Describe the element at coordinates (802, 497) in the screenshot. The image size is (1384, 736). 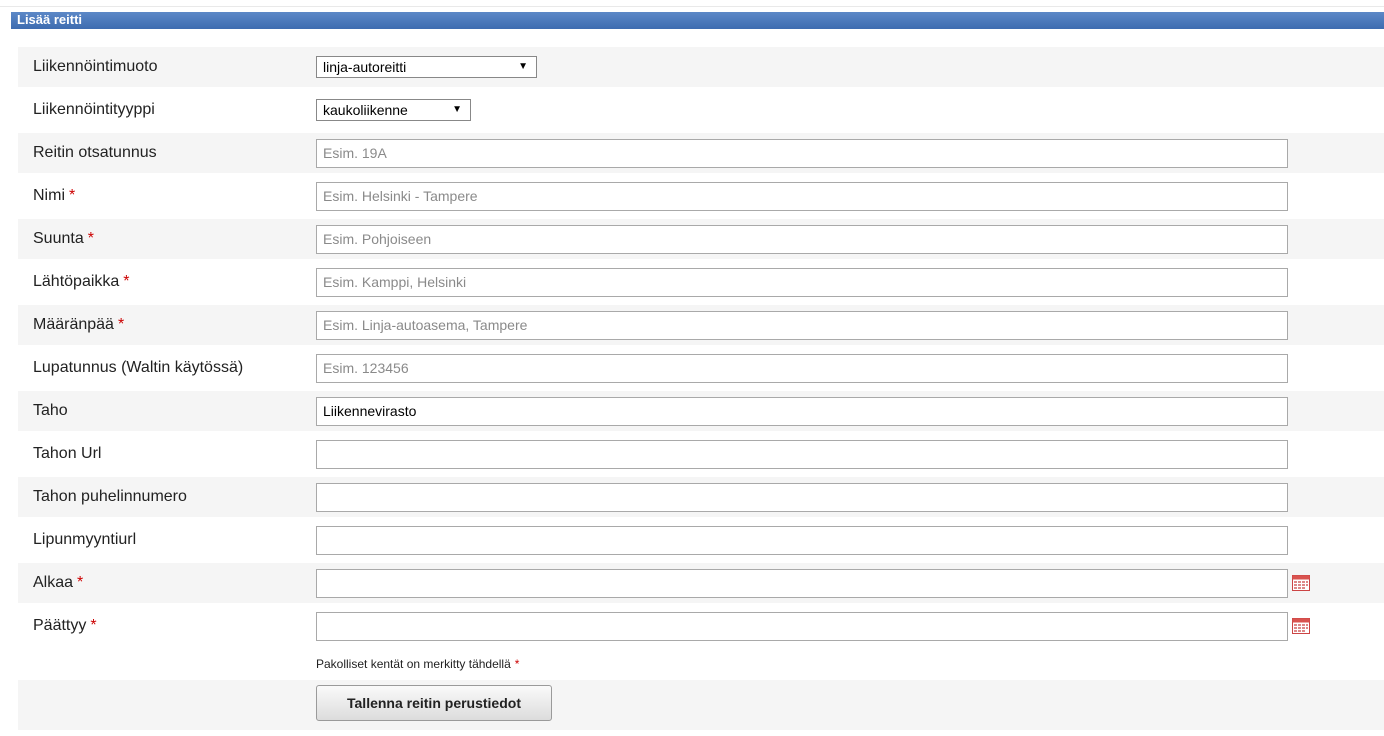
I see `tahon-puhelin-input` at that location.